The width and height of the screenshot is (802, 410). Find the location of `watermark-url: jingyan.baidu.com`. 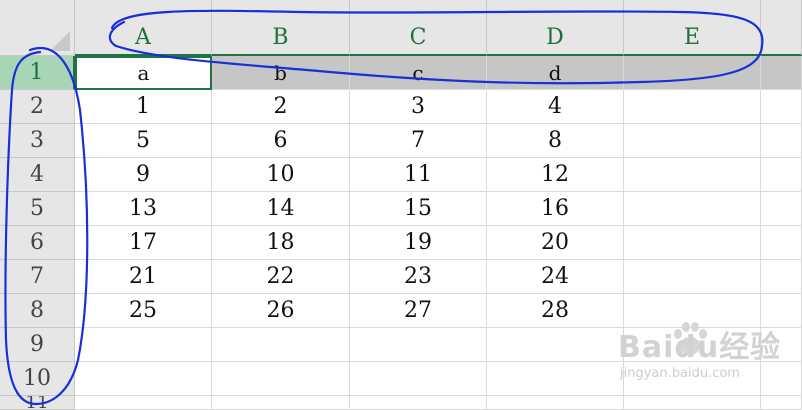

watermark-url: jingyan.baidu.com is located at coordinates (680, 373).